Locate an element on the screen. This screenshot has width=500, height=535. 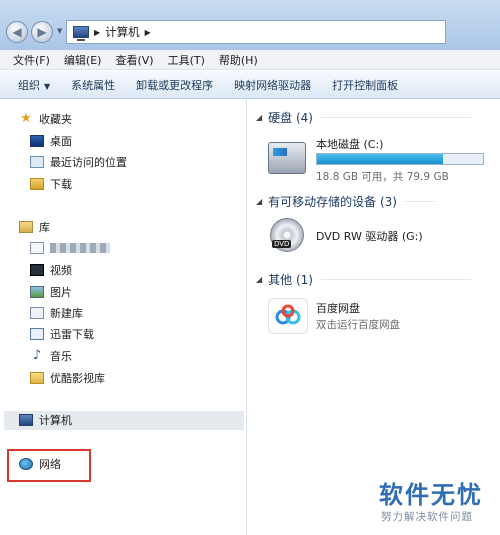
nav-item-label: 下载 is located at coordinates (61, 184).